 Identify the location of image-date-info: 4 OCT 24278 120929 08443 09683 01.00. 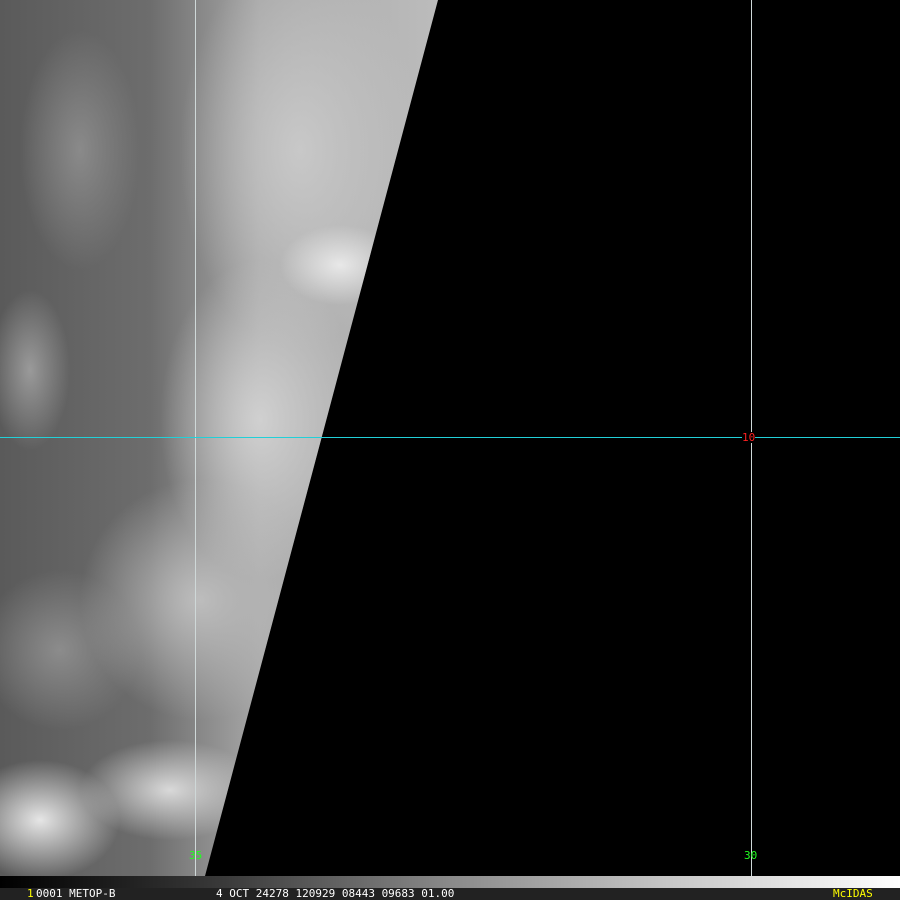
(335, 893).